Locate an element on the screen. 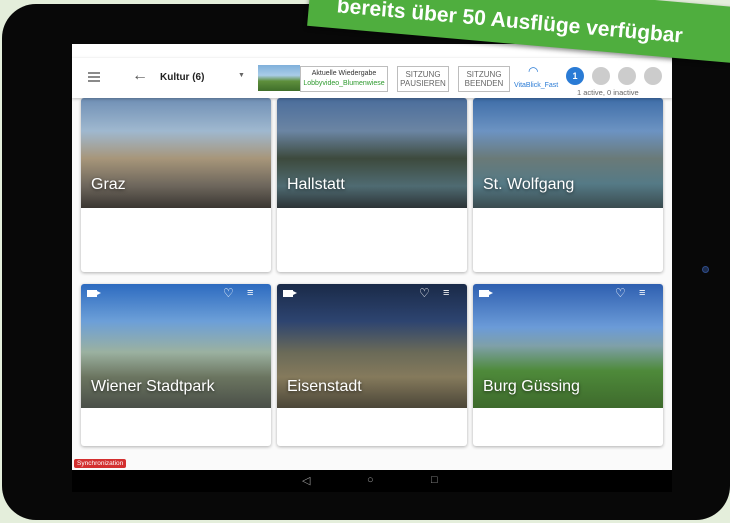 This screenshot has height=523, width=730. tour-card-eisenstadt: ♡ ≡ Eisenstadt is located at coordinates (372, 365).